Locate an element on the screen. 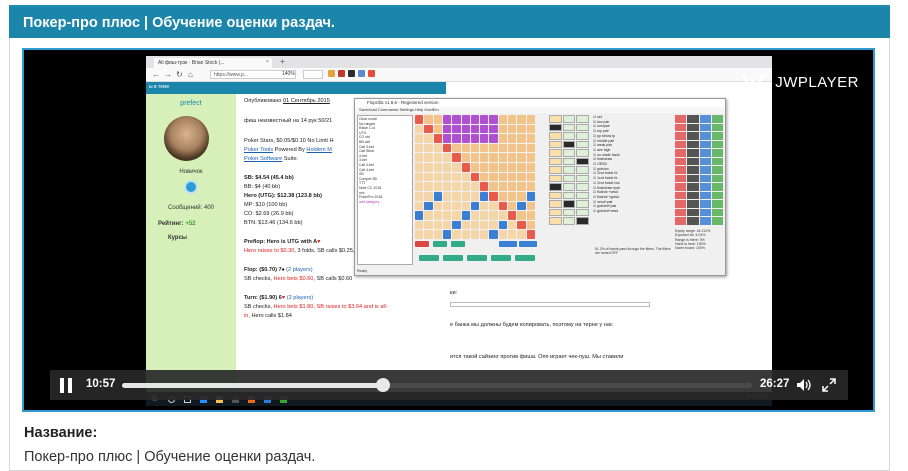 The width and height of the screenshot is (908, 471). seek-handle is located at coordinates (382, 385).